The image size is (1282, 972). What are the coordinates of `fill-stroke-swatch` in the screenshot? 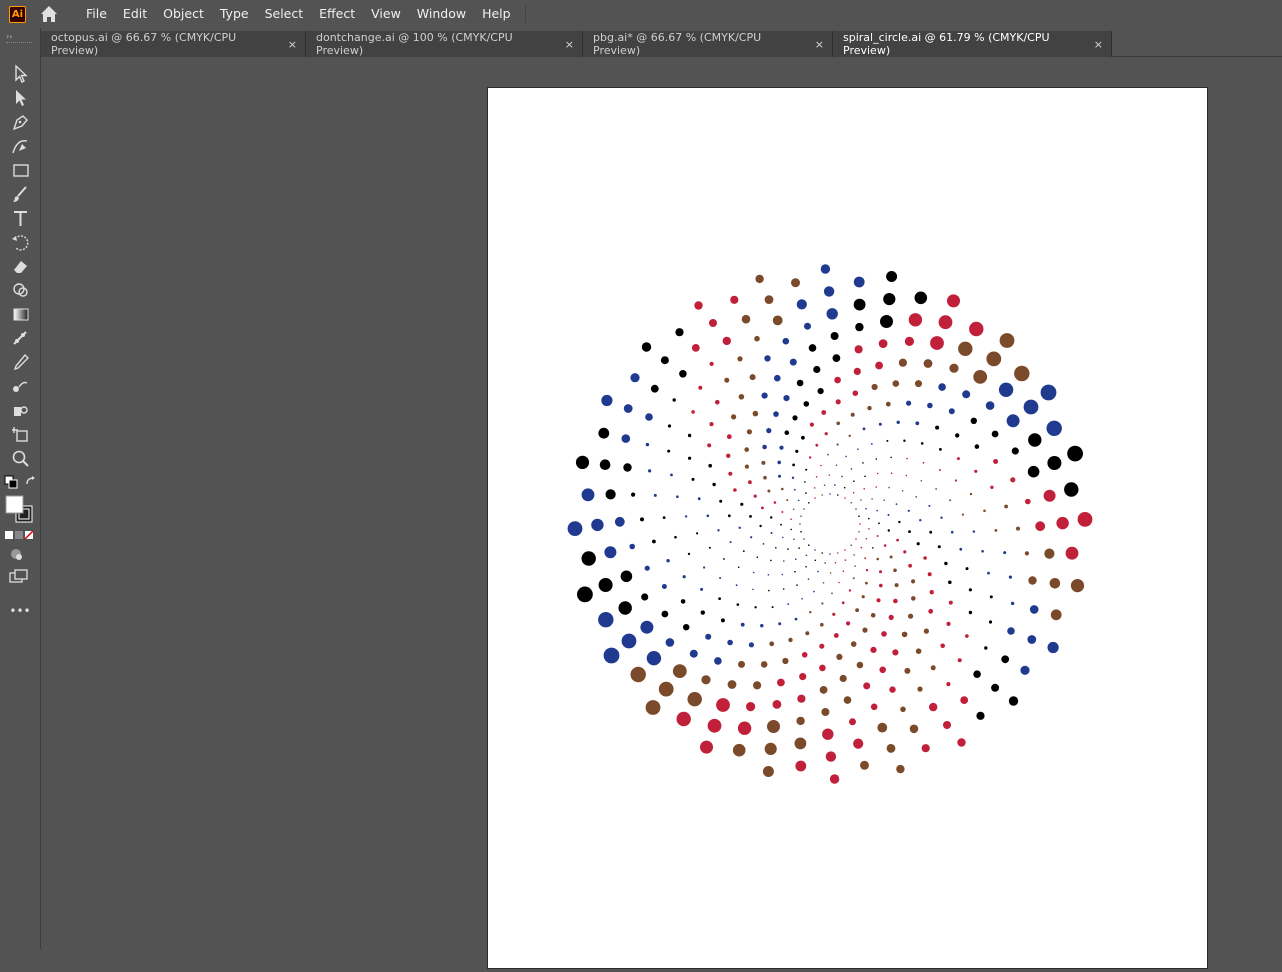 It's located at (19, 509).